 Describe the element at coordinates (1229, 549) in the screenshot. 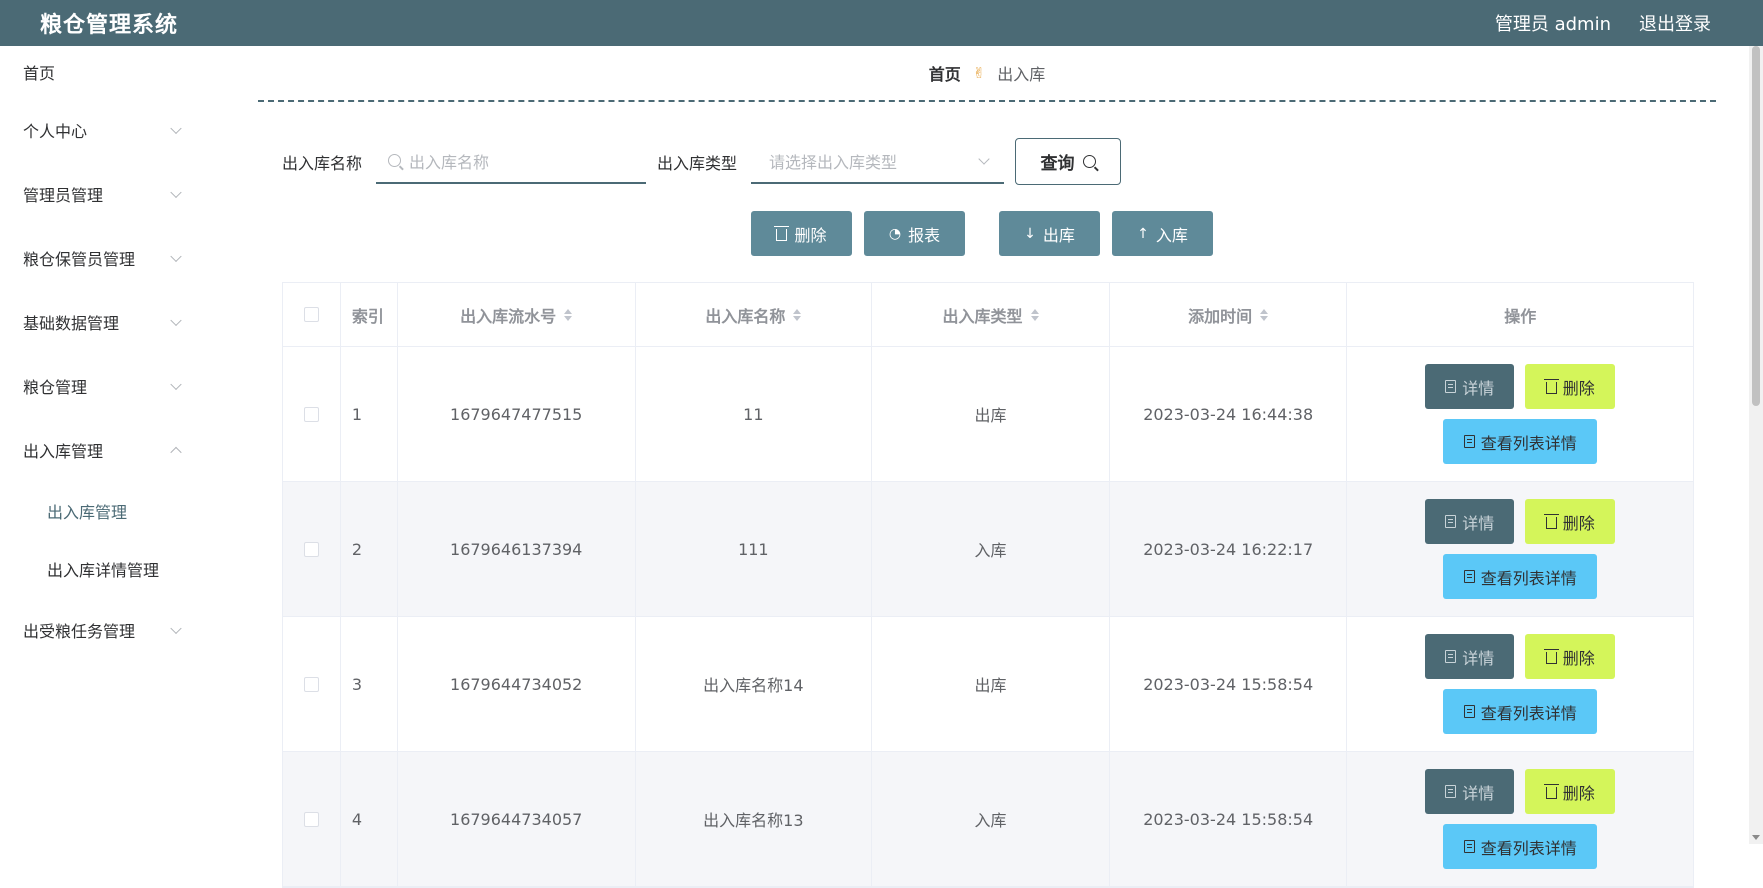

I see `cell-time: 2023-03-24 16:22:17` at that location.